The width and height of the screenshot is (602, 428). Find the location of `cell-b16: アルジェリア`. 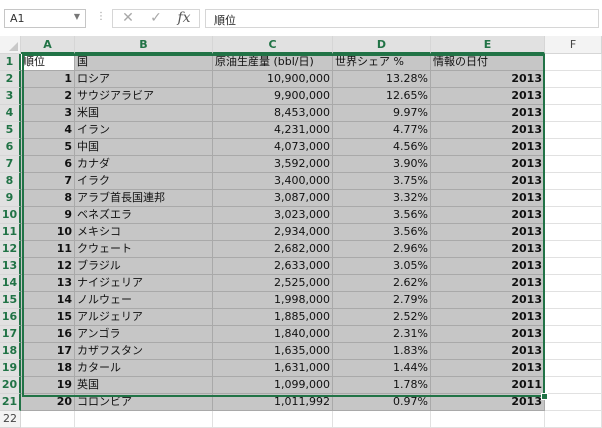

cell-b16: アルジェリア is located at coordinates (144, 317).